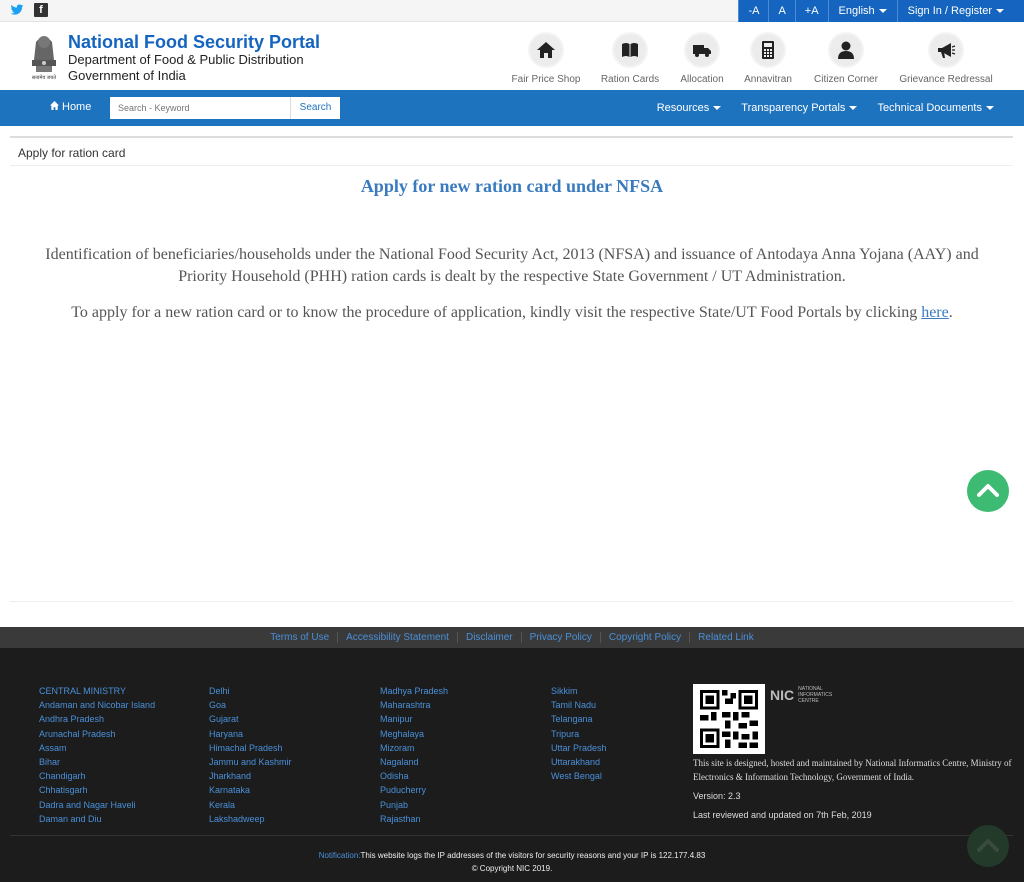 This screenshot has height=882, width=1024. I want to click on citizen-corner-link: Citizen Corner, so click(846, 58).